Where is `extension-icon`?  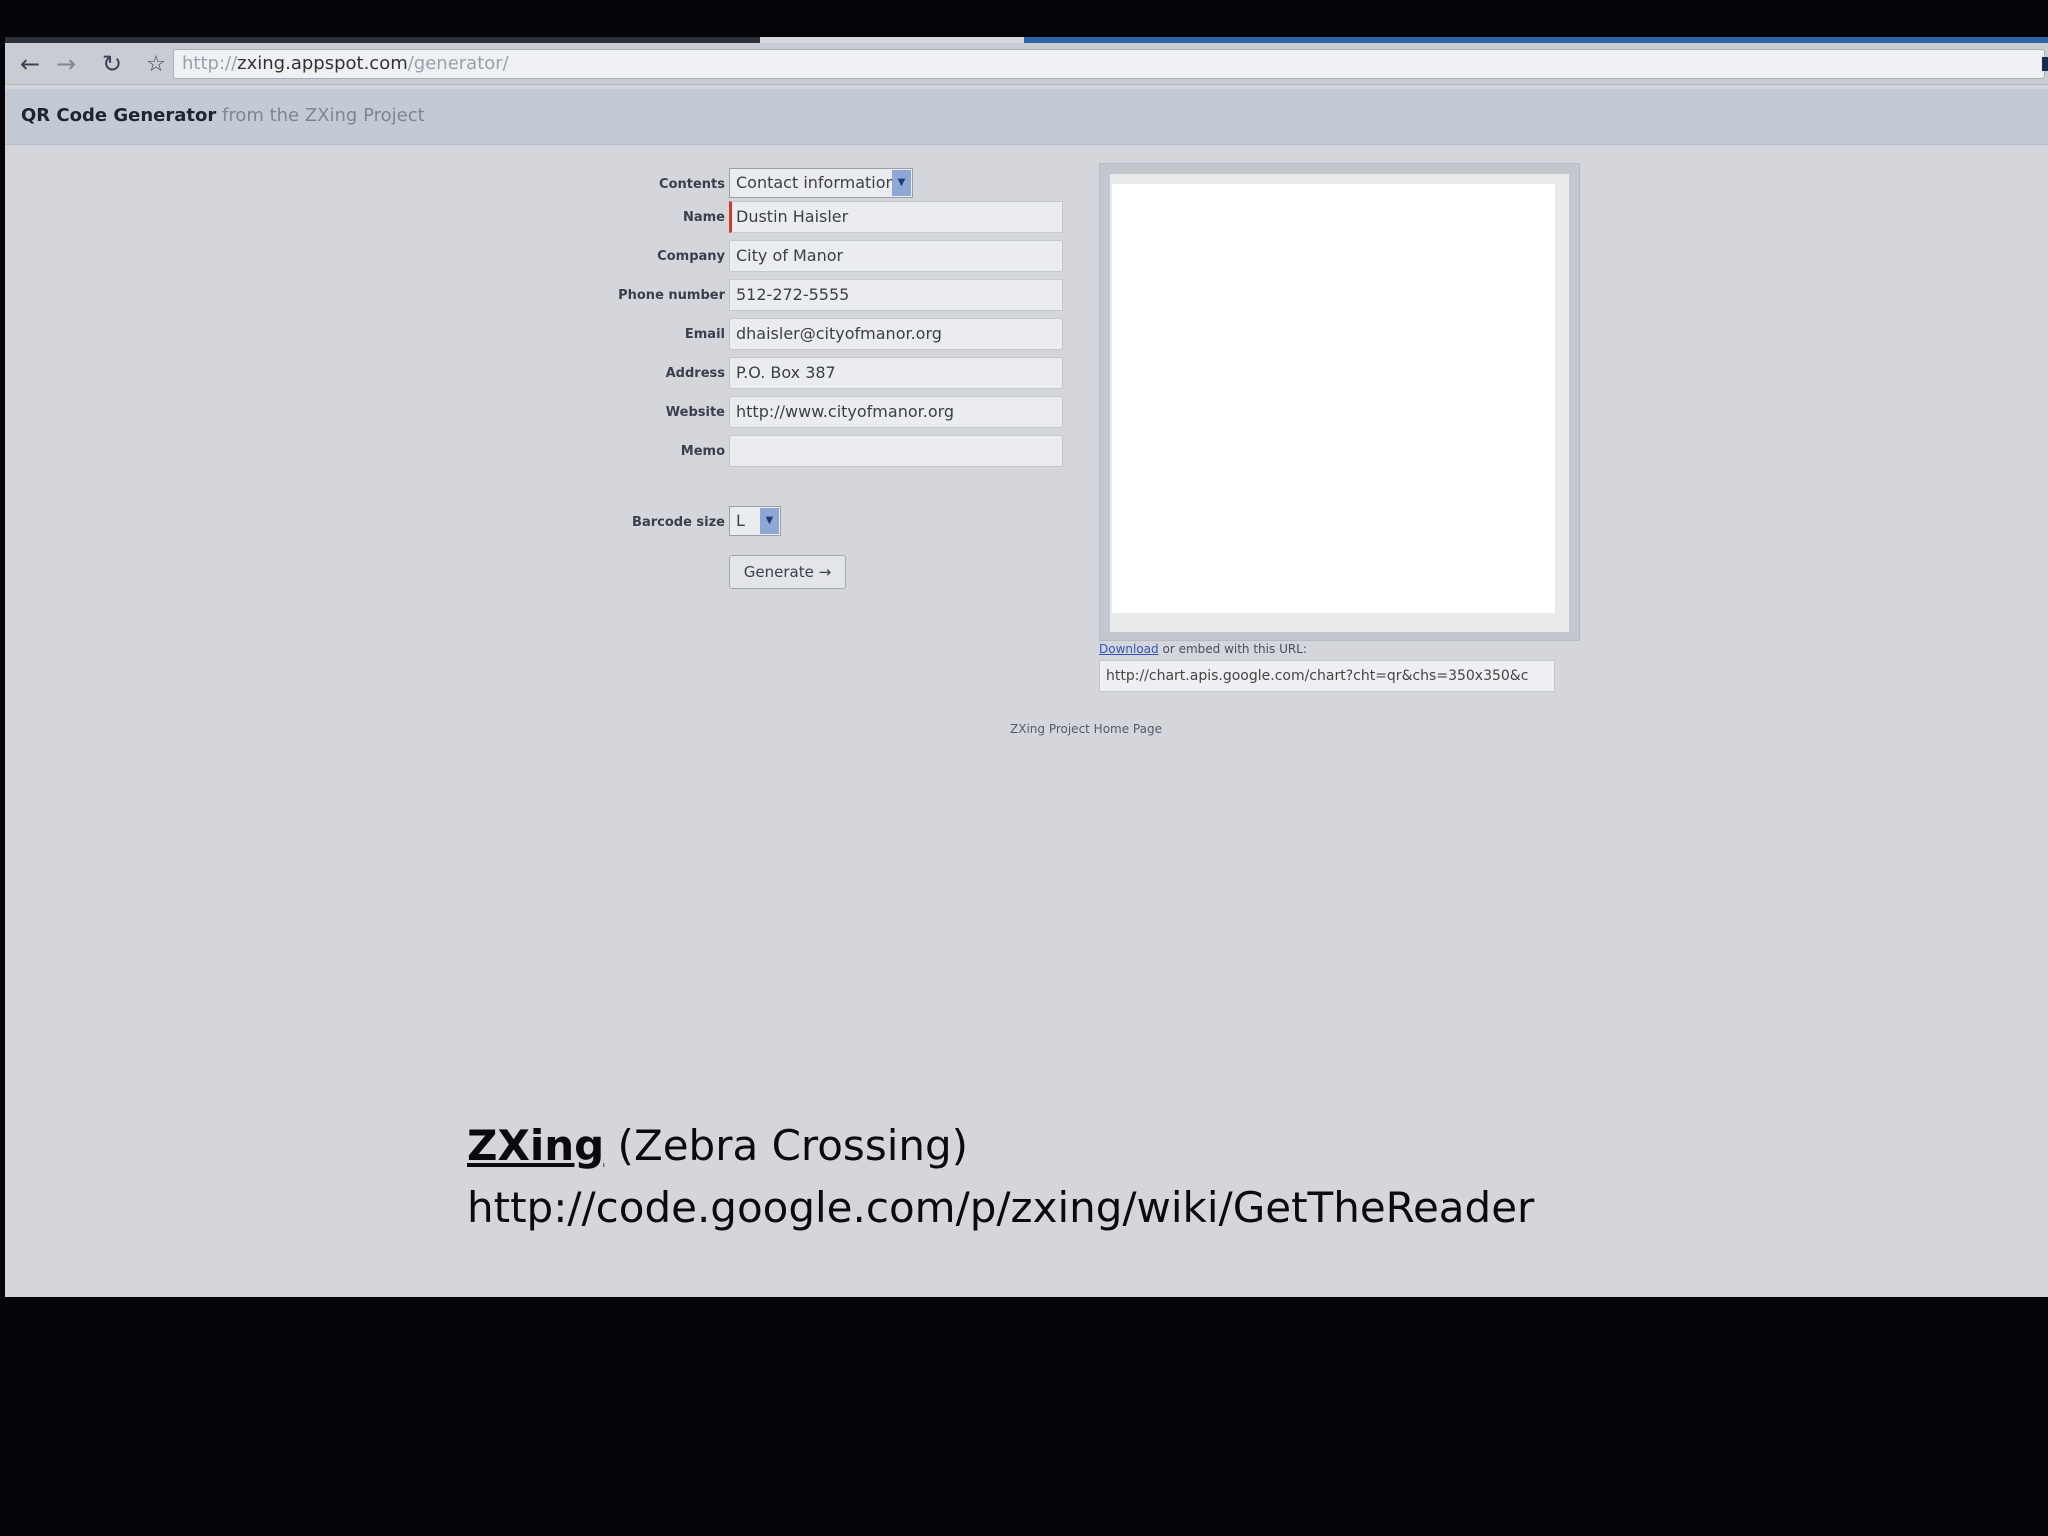 extension-icon is located at coordinates (2045, 64).